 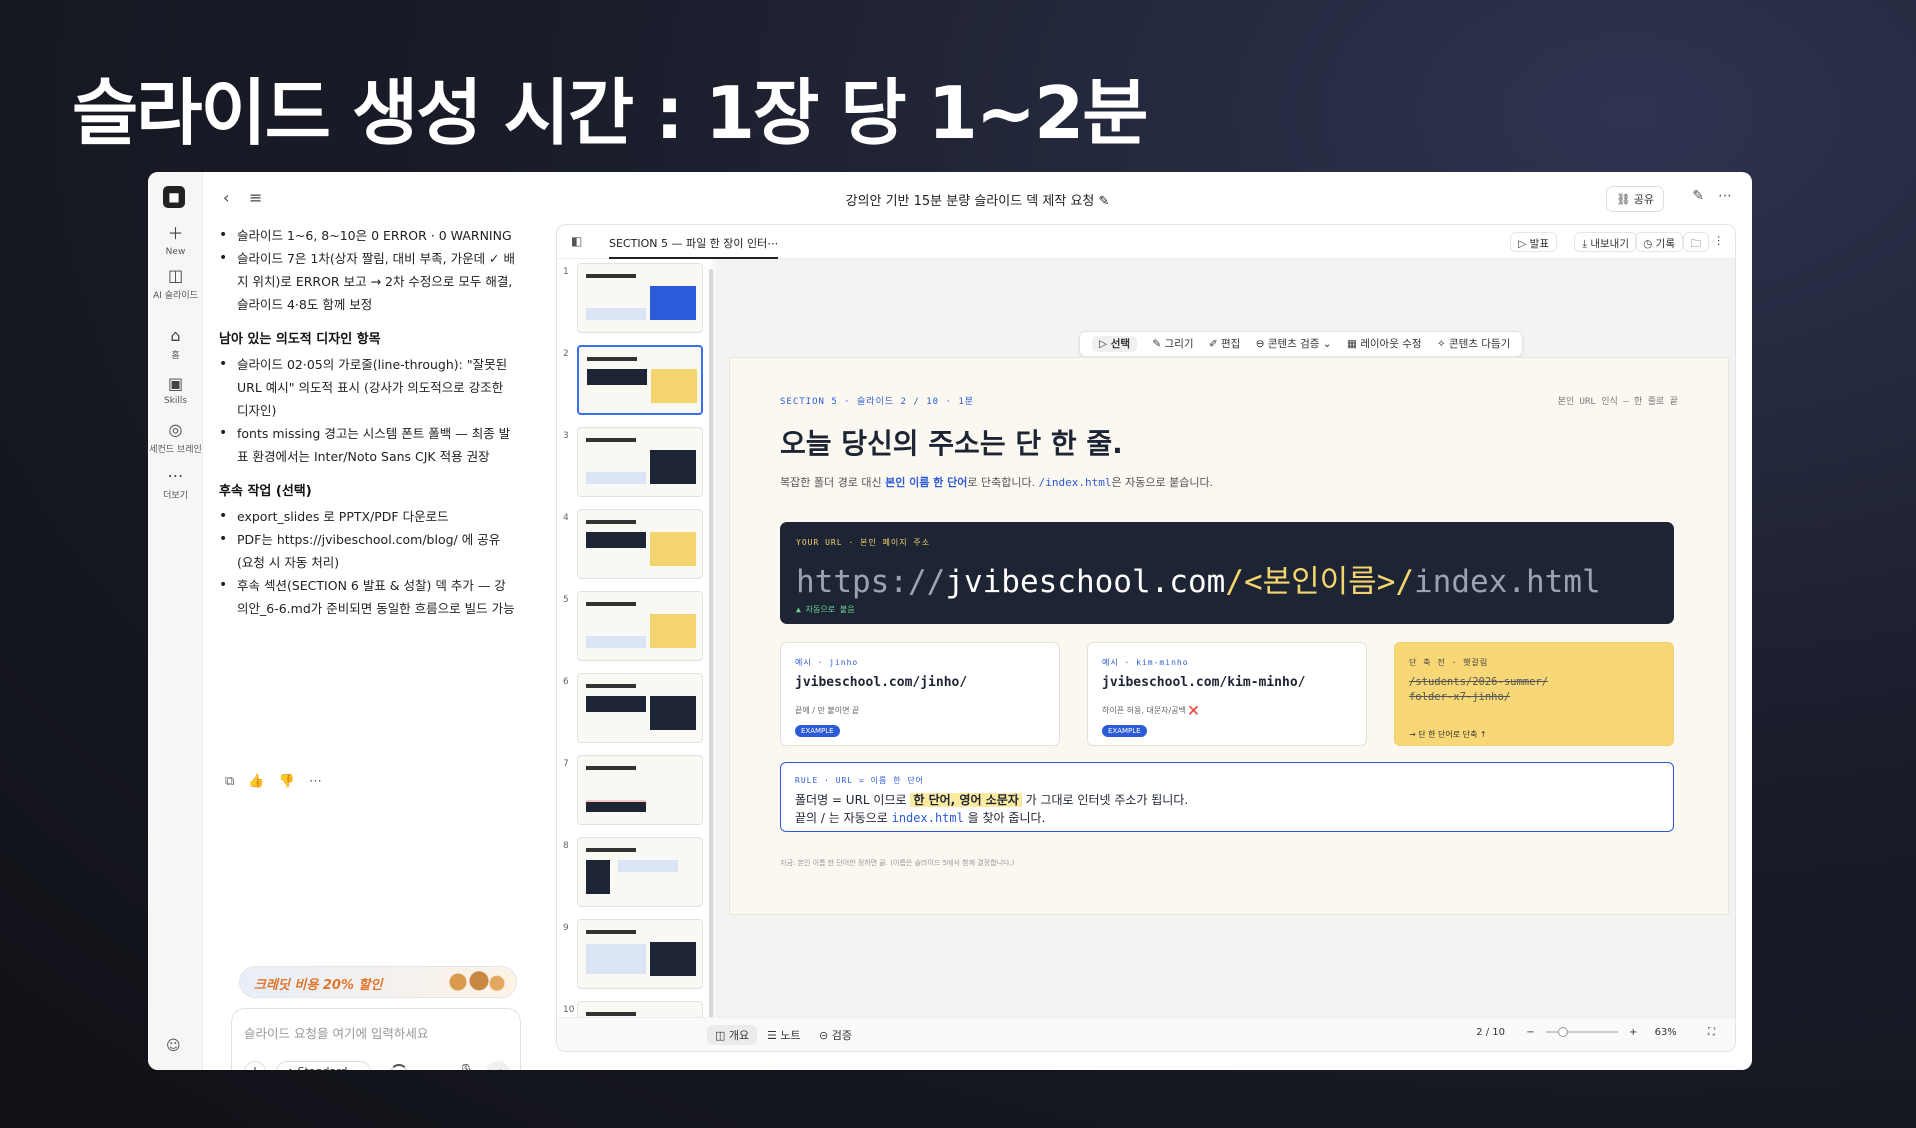 What do you see at coordinates (977, 199) in the screenshot?
I see `document-title: 강의안 기반 15분 분량 슬라이드 덱 제작 요청 ✎` at bounding box center [977, 199].